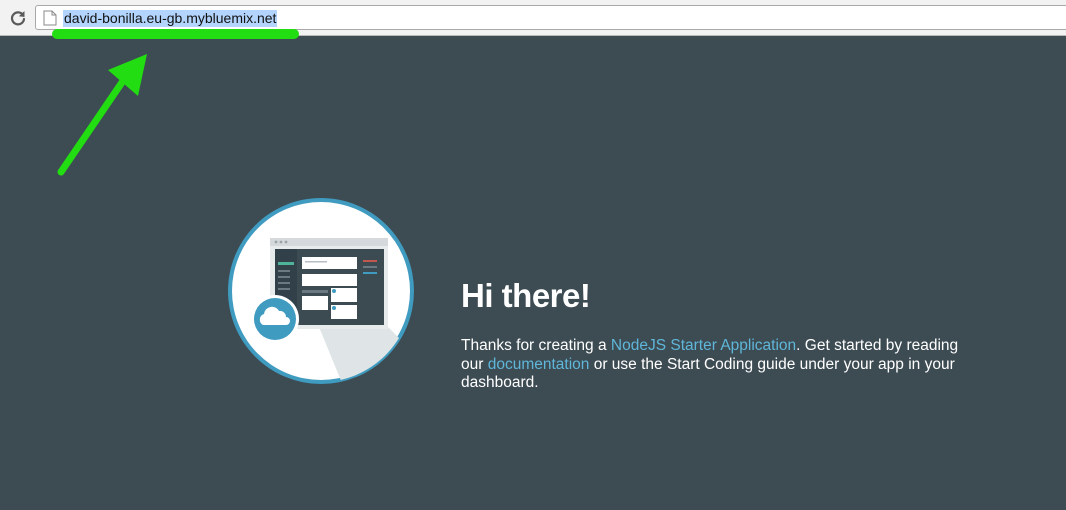  I want to click on address-bar: david-bonilla.eu-gb.mybluemix.net, so click(550, 17).